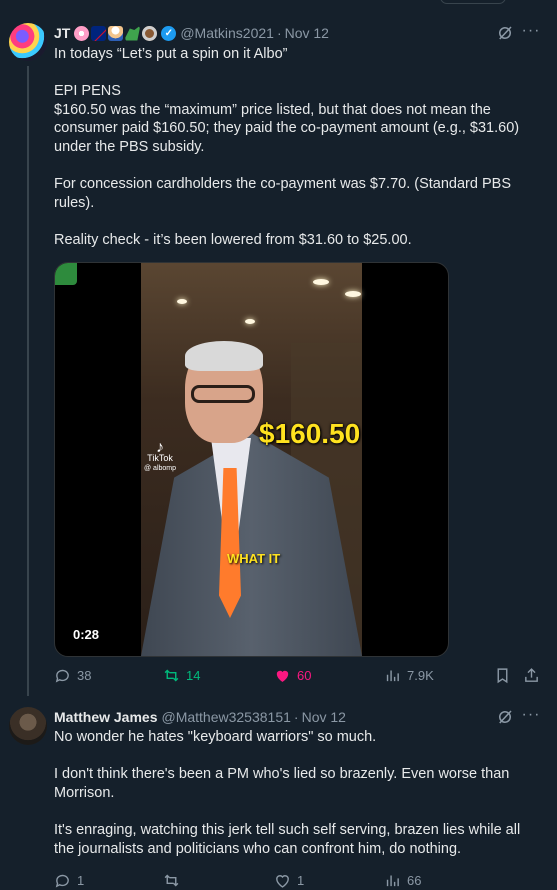 The height and width of the screenshot is (890, 557). Describe the element at coordinates (72, 675) in the screenshot. I see `reply-button: 38` at that location.